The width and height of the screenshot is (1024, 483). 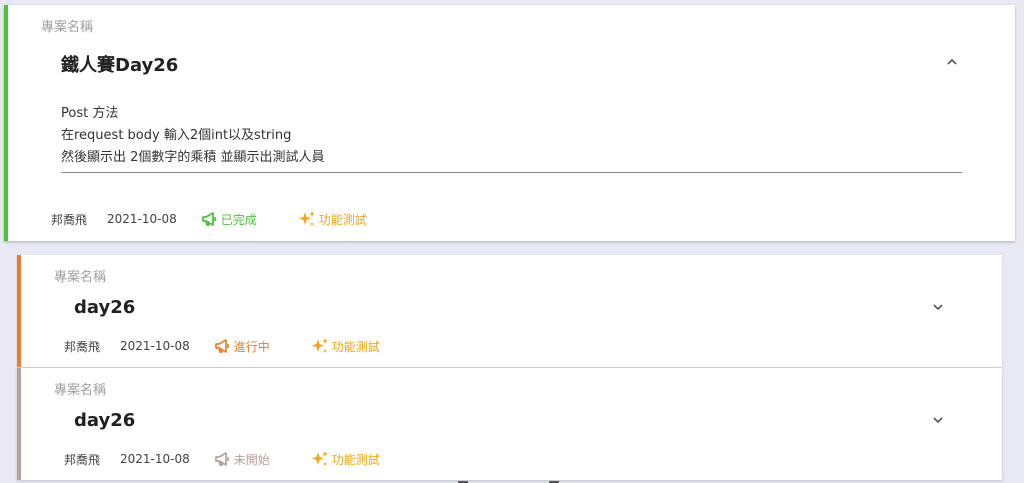 What do you see at coordinates (511, 172) in the screenshot?
I see `description-divider` at bounding box center [511, 172].